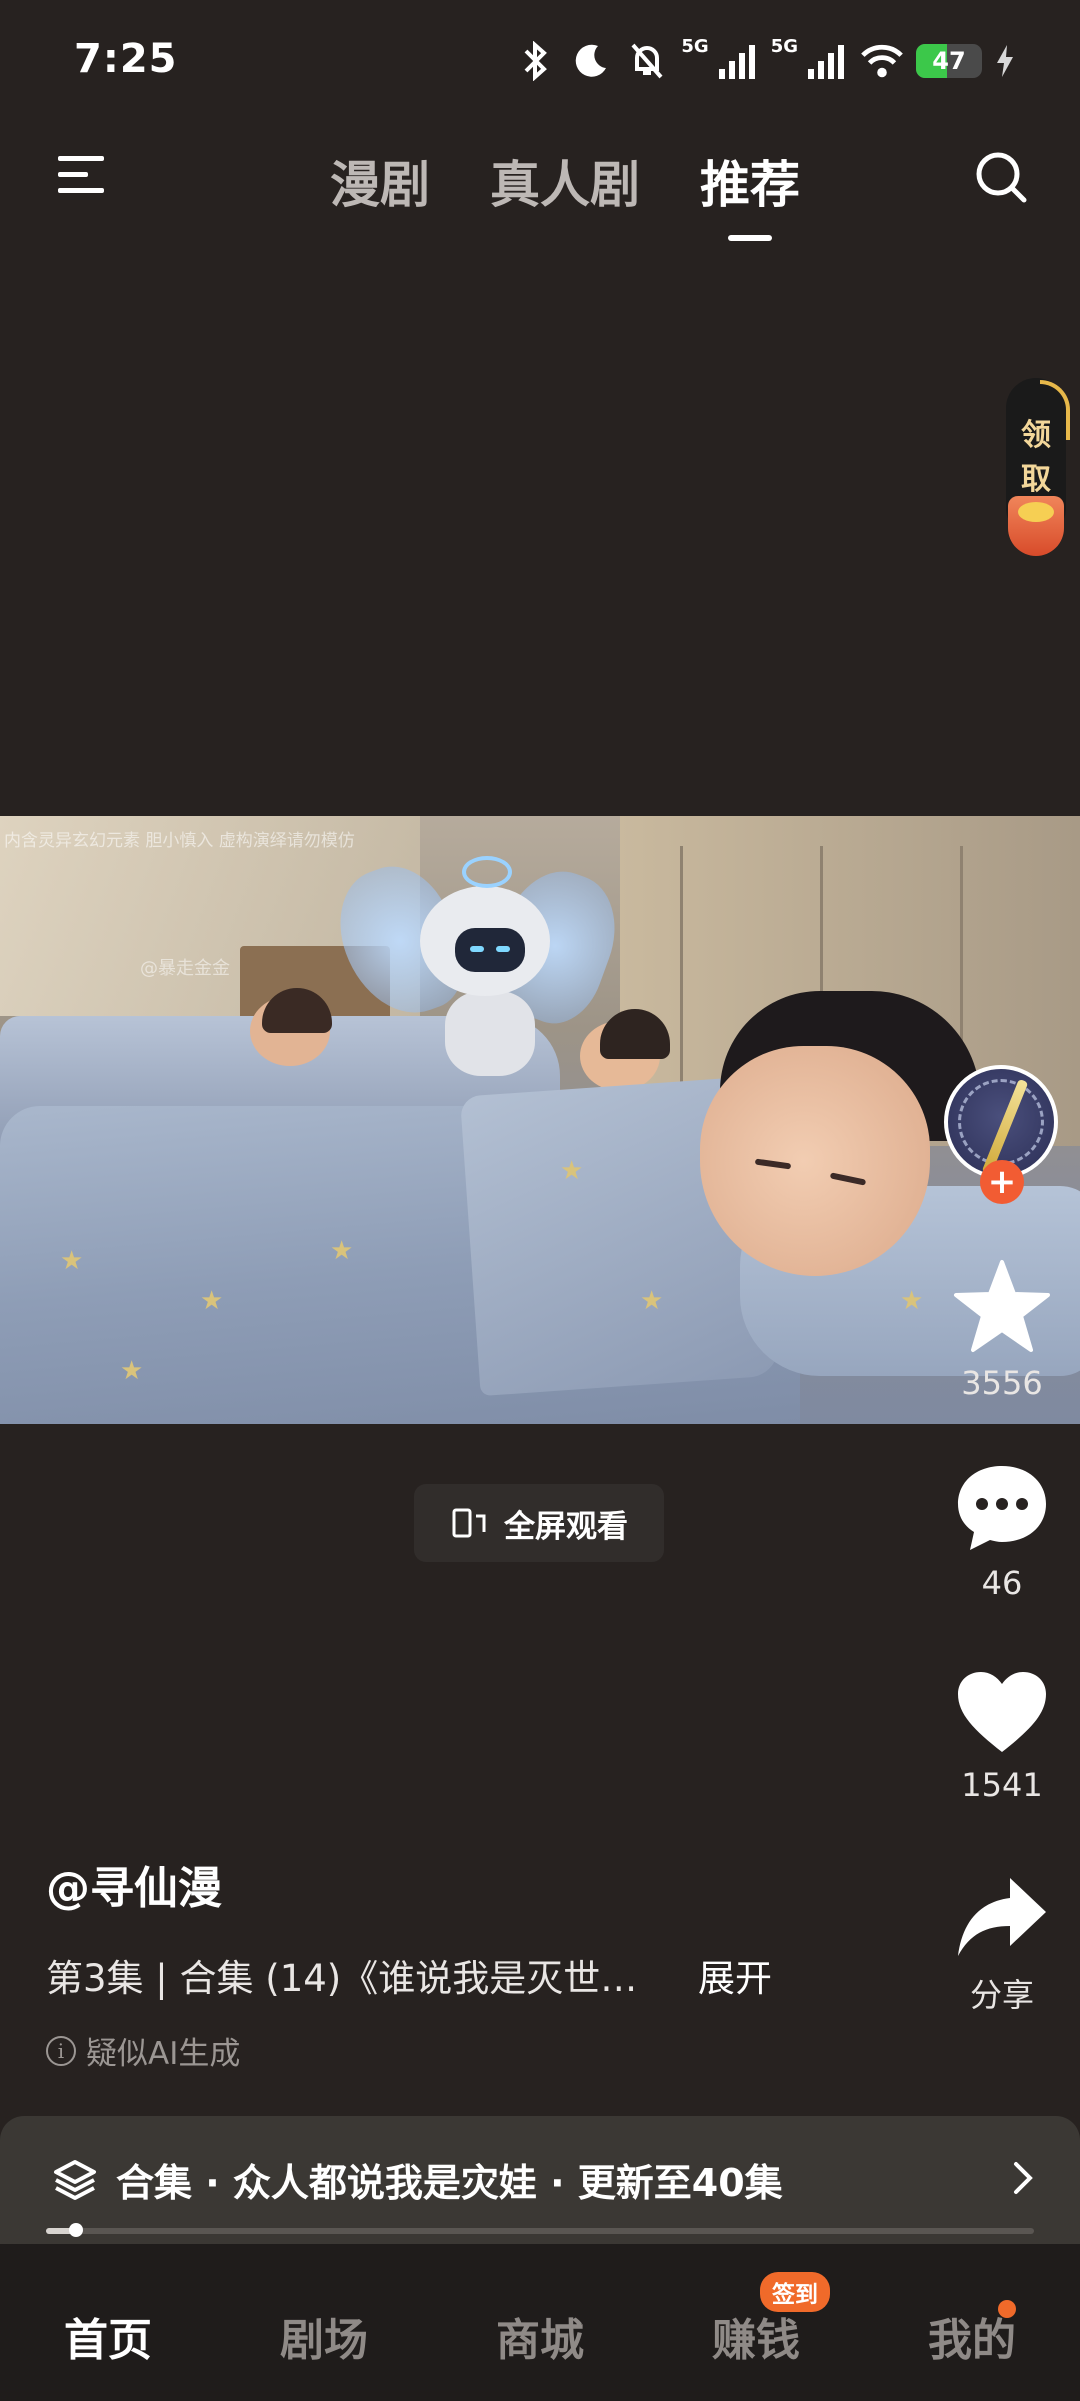 This screenshot has width=1080, height=2401. Describe the element at coordinates (75, 2230) in the screenshot. I see `playback-progress-handle` at that location.